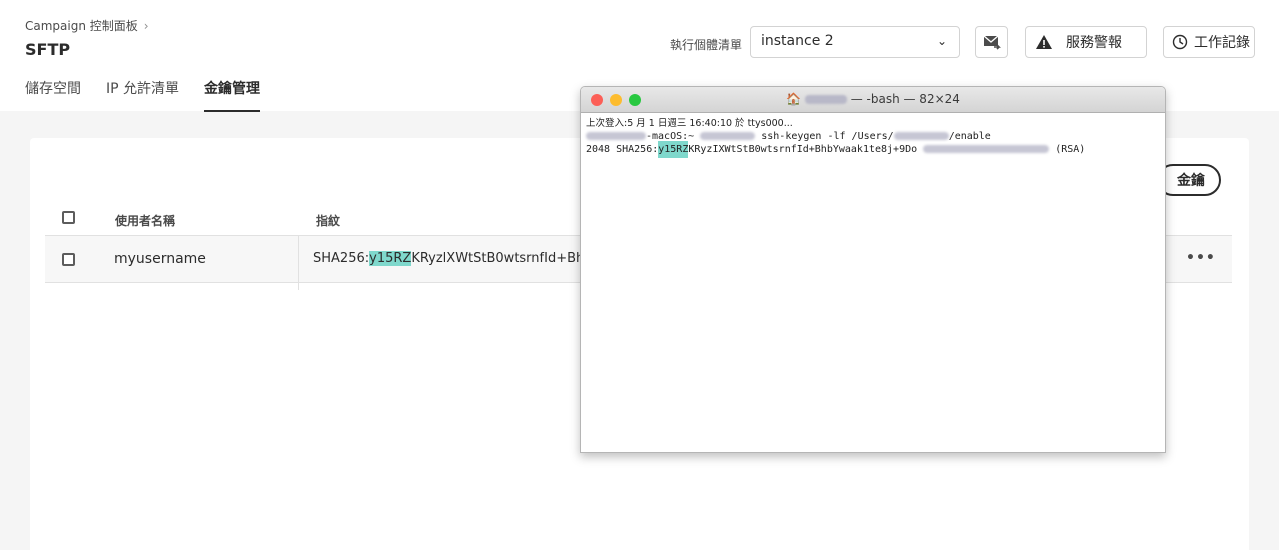 The image size is (1279, 550). I want to click on mail-send-icon, so click(992, 42).